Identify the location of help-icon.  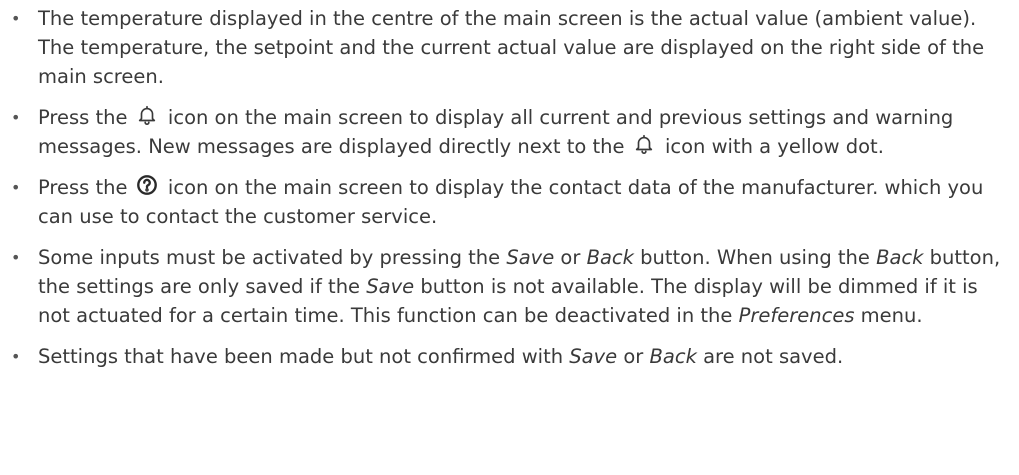
(147, 185).